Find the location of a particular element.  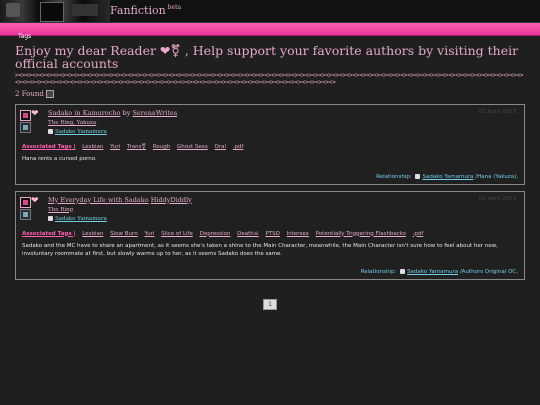

story-author-link: HiddyDiddly is located at coordinates (171, 200).